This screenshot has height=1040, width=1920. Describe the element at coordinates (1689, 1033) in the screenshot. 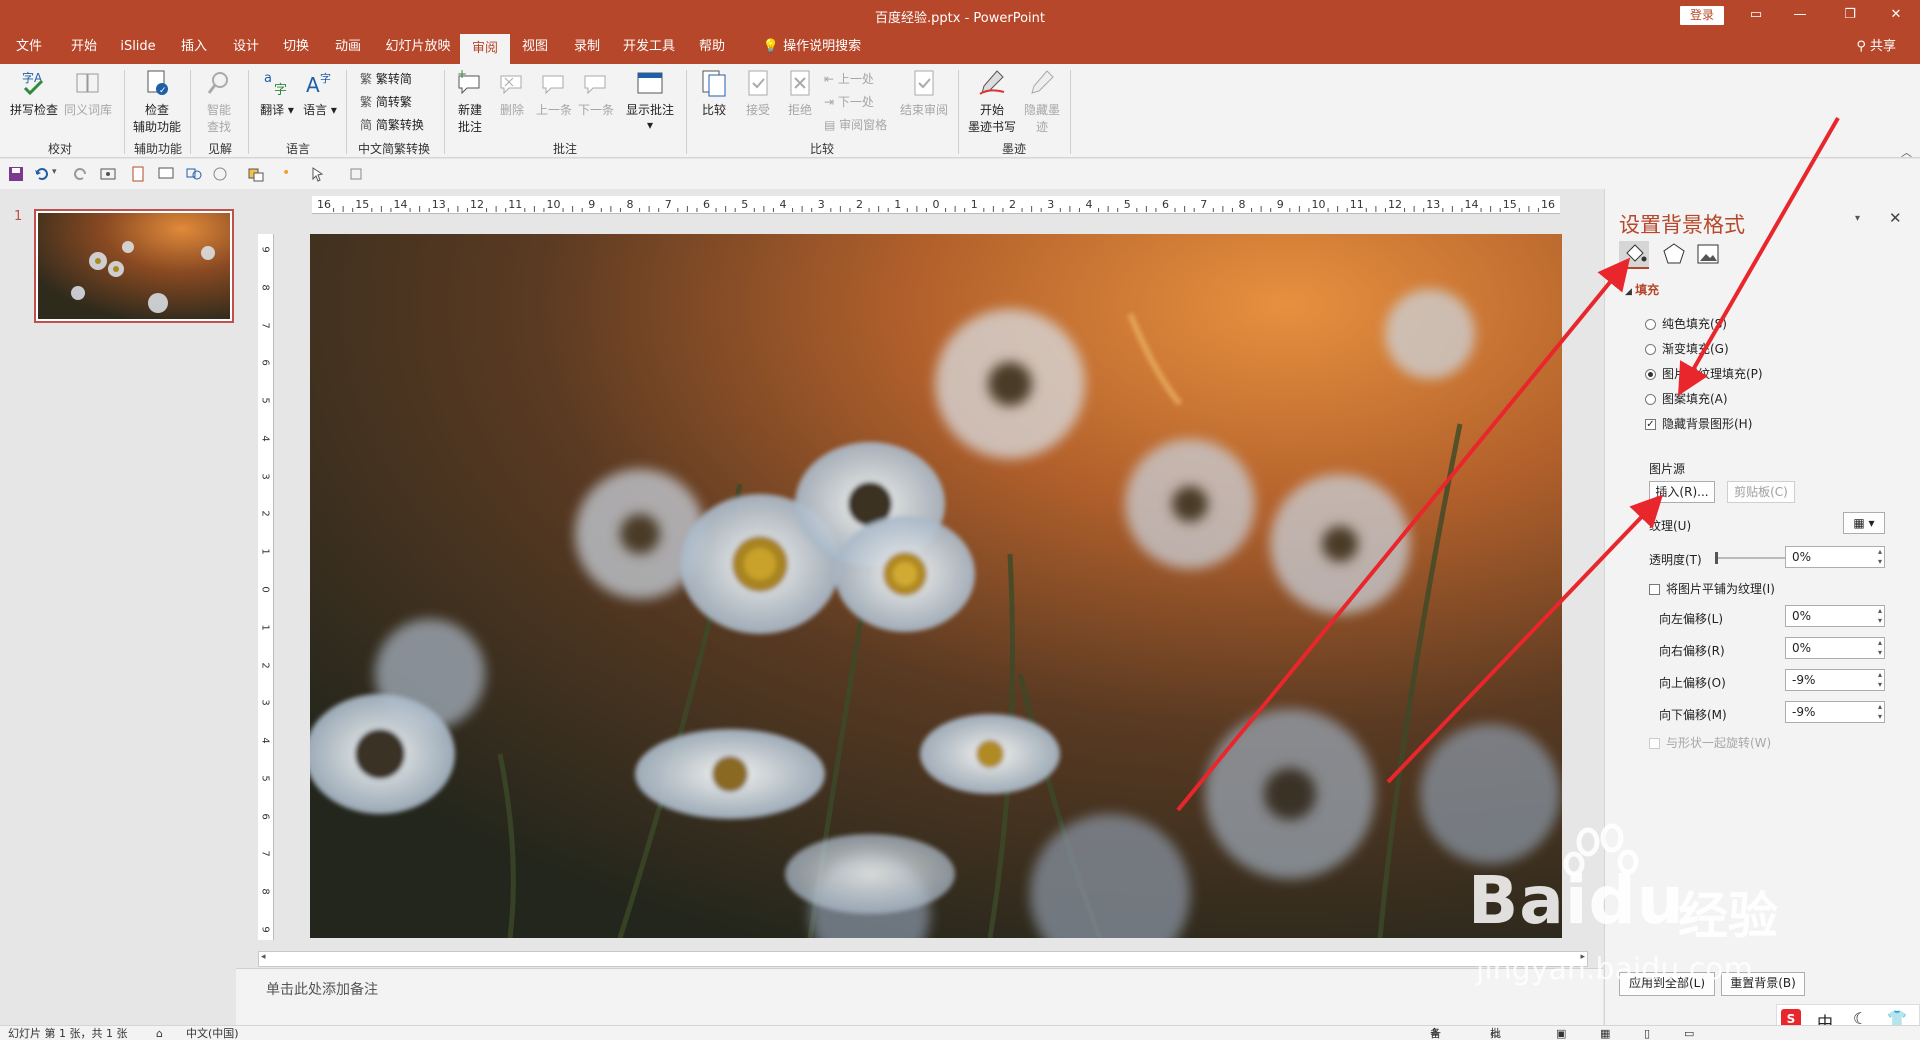

I see `slideshow-view-icon: ▭` at that location.